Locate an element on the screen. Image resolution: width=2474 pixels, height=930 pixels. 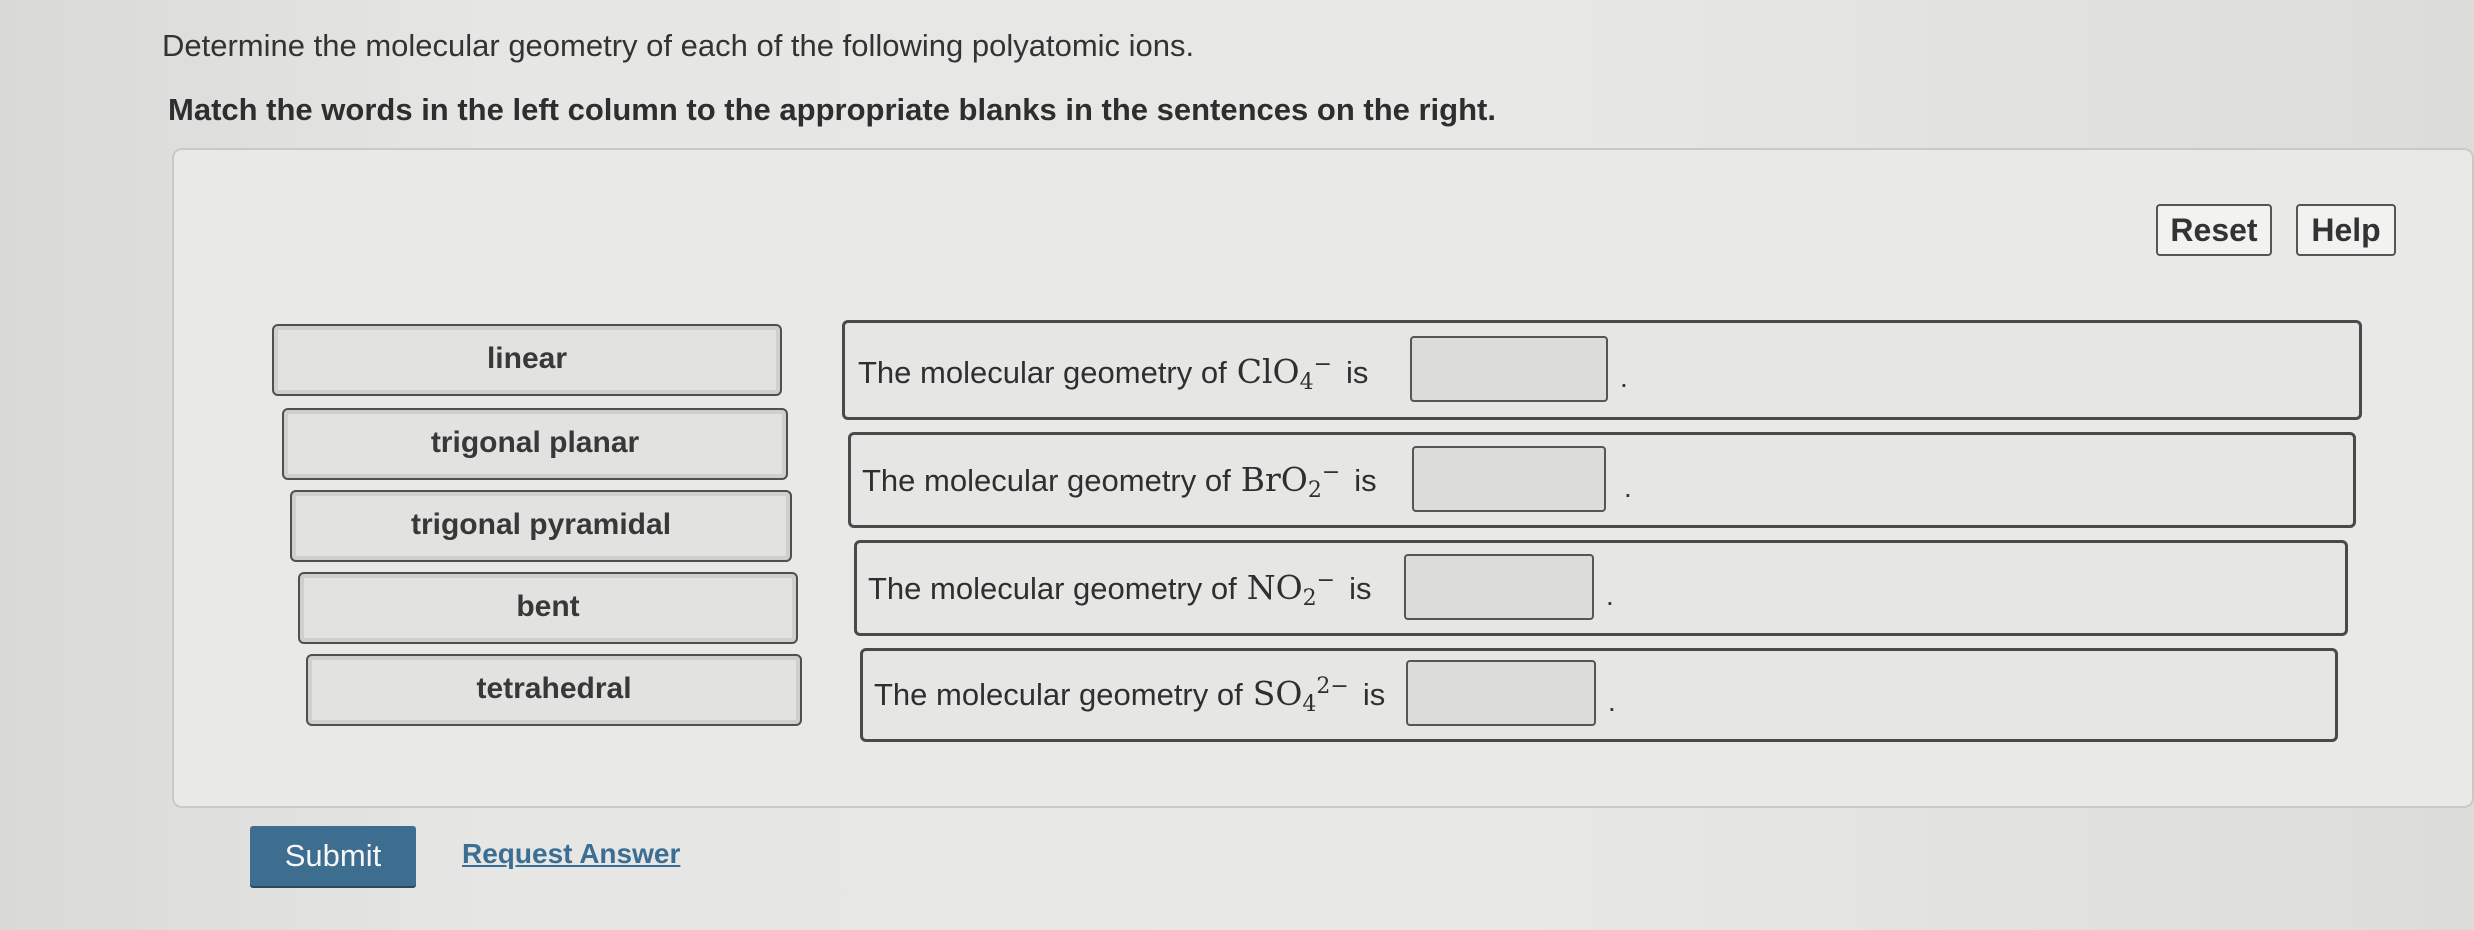
sentence-text-bro2: The molecular geometry of BrO2− is is located at coordinates (1119, 481).